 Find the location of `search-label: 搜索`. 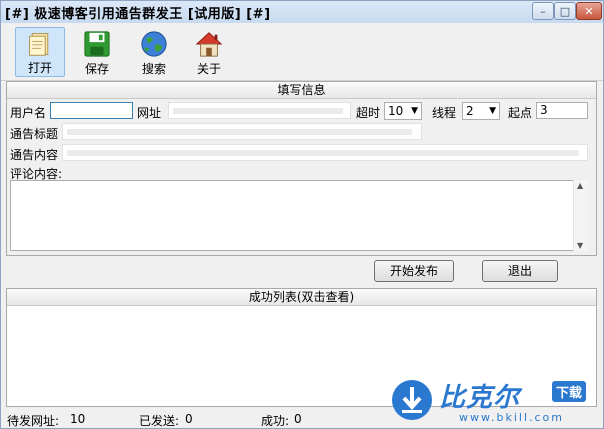

search-label: 搜索 is located at coordinates (153, 69).